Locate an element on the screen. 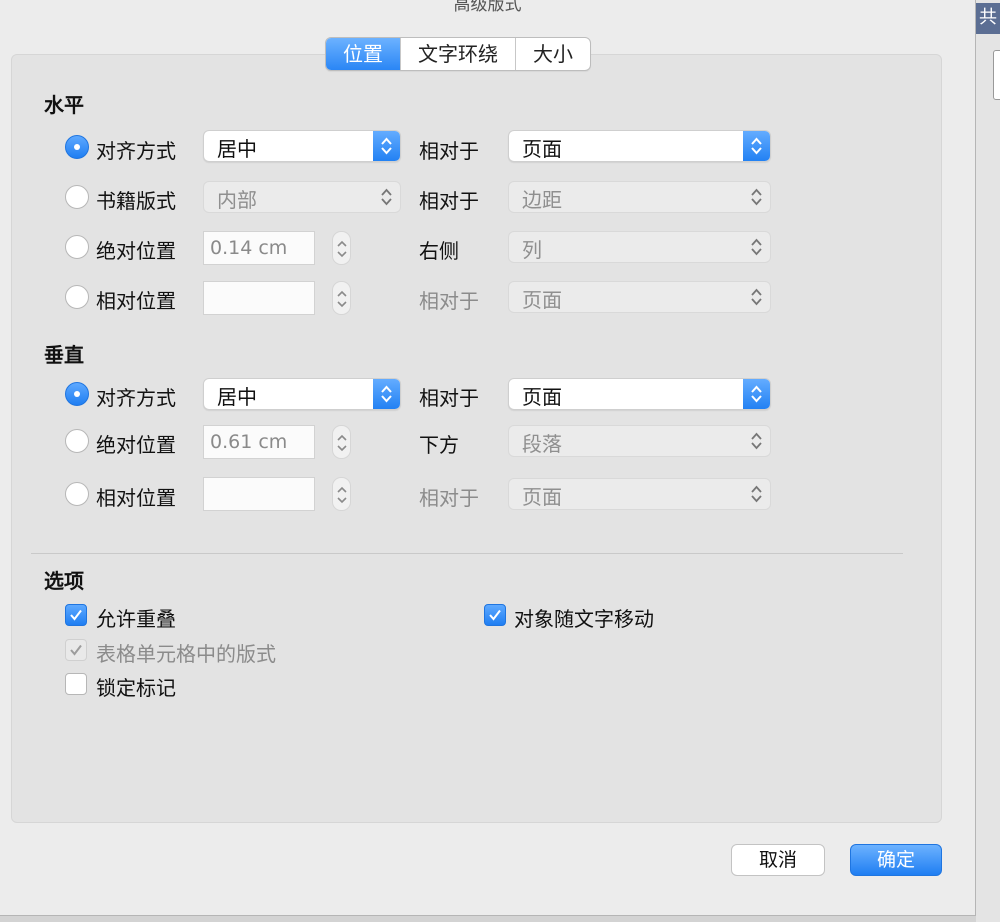 This screenshot has width=1000, height=922. document-thumbnail-icon is located at coordinates (996, 75).